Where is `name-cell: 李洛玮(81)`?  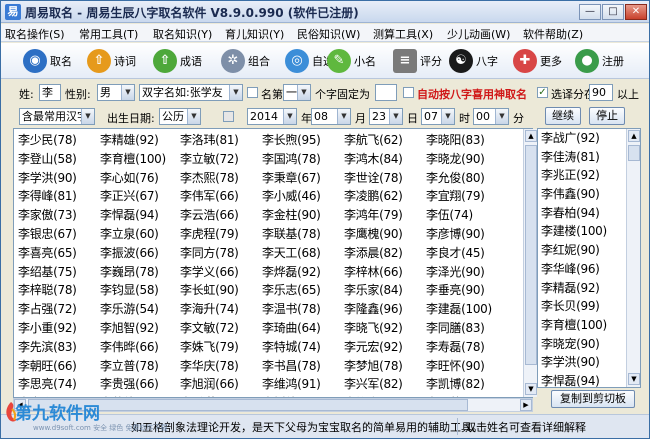 name-cell: 李洛玮(81) is located at coordinates (221, 140).